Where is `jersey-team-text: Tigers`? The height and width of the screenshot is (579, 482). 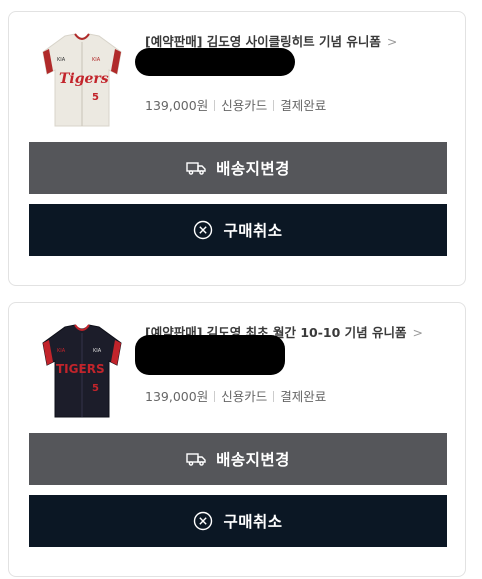 jersey-team-text: Tigers is located at coordinates (84, 79).